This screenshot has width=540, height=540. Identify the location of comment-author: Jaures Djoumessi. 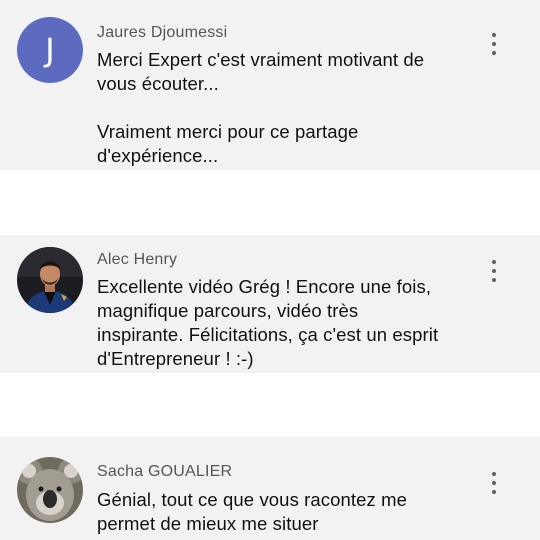
(162, 33).